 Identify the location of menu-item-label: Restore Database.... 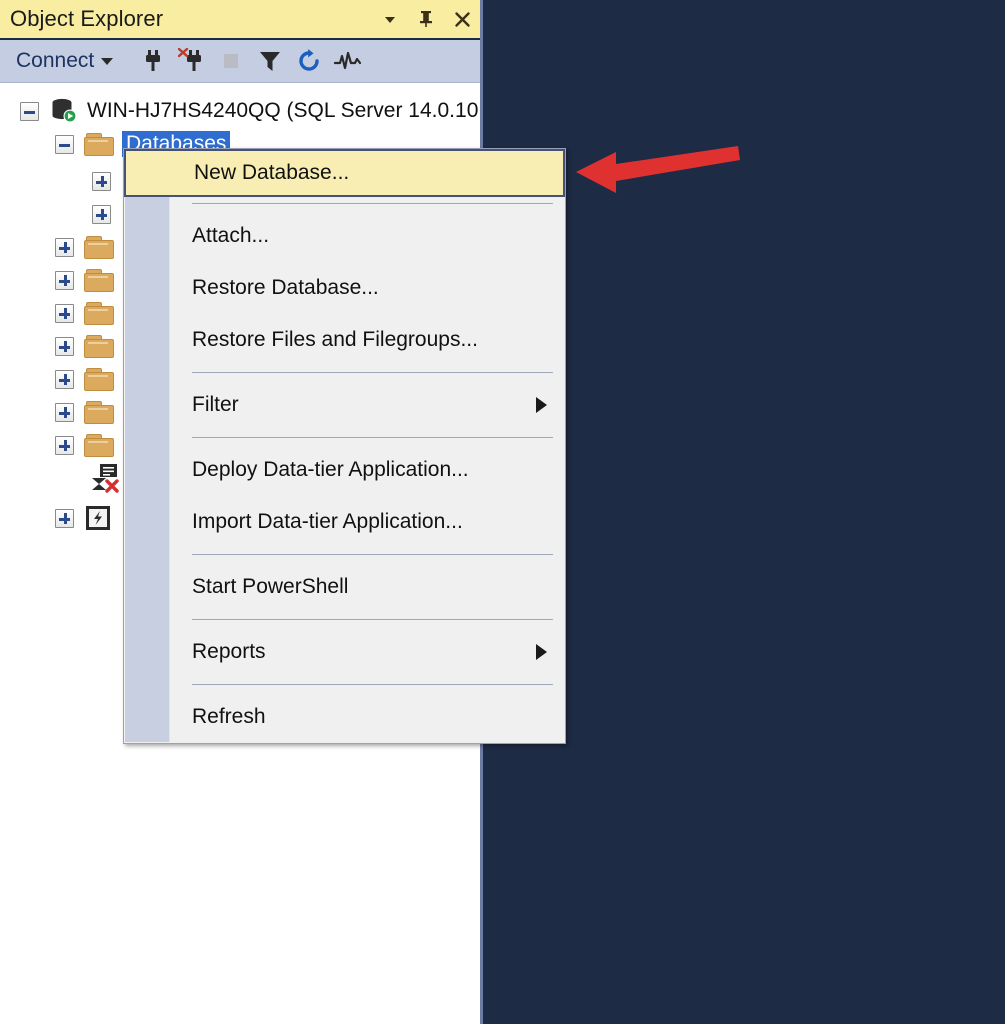
(285, 287).